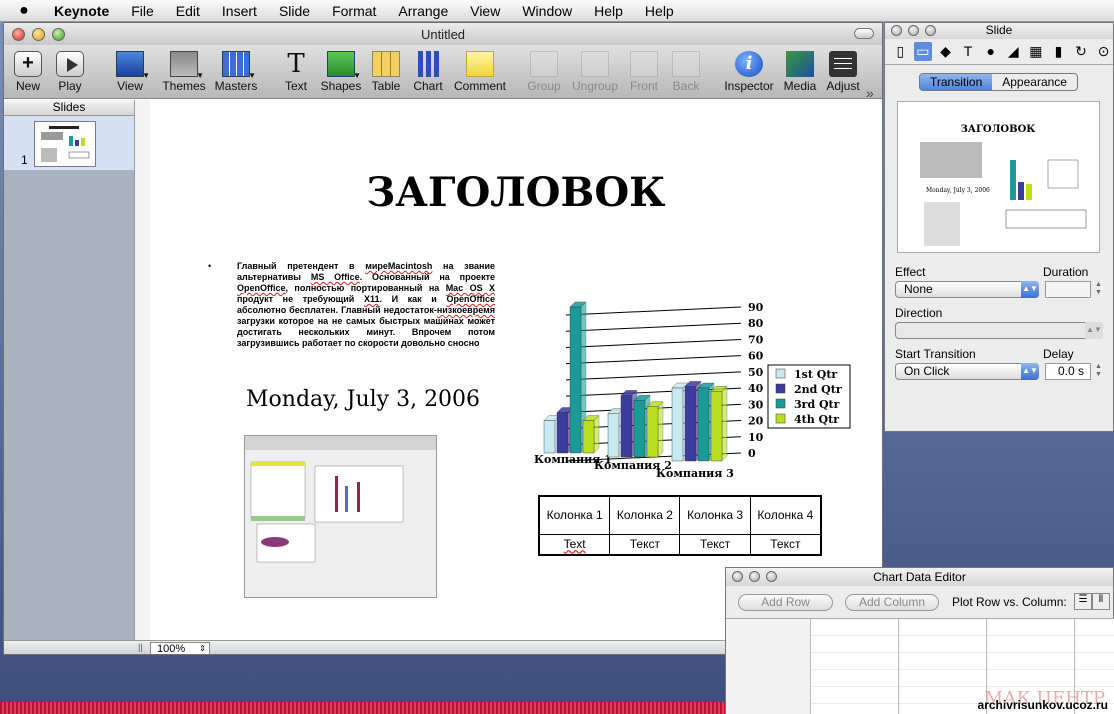 This screenshot has width=1114, height=714. I want to click on menu-view: View, so click(485, 11).